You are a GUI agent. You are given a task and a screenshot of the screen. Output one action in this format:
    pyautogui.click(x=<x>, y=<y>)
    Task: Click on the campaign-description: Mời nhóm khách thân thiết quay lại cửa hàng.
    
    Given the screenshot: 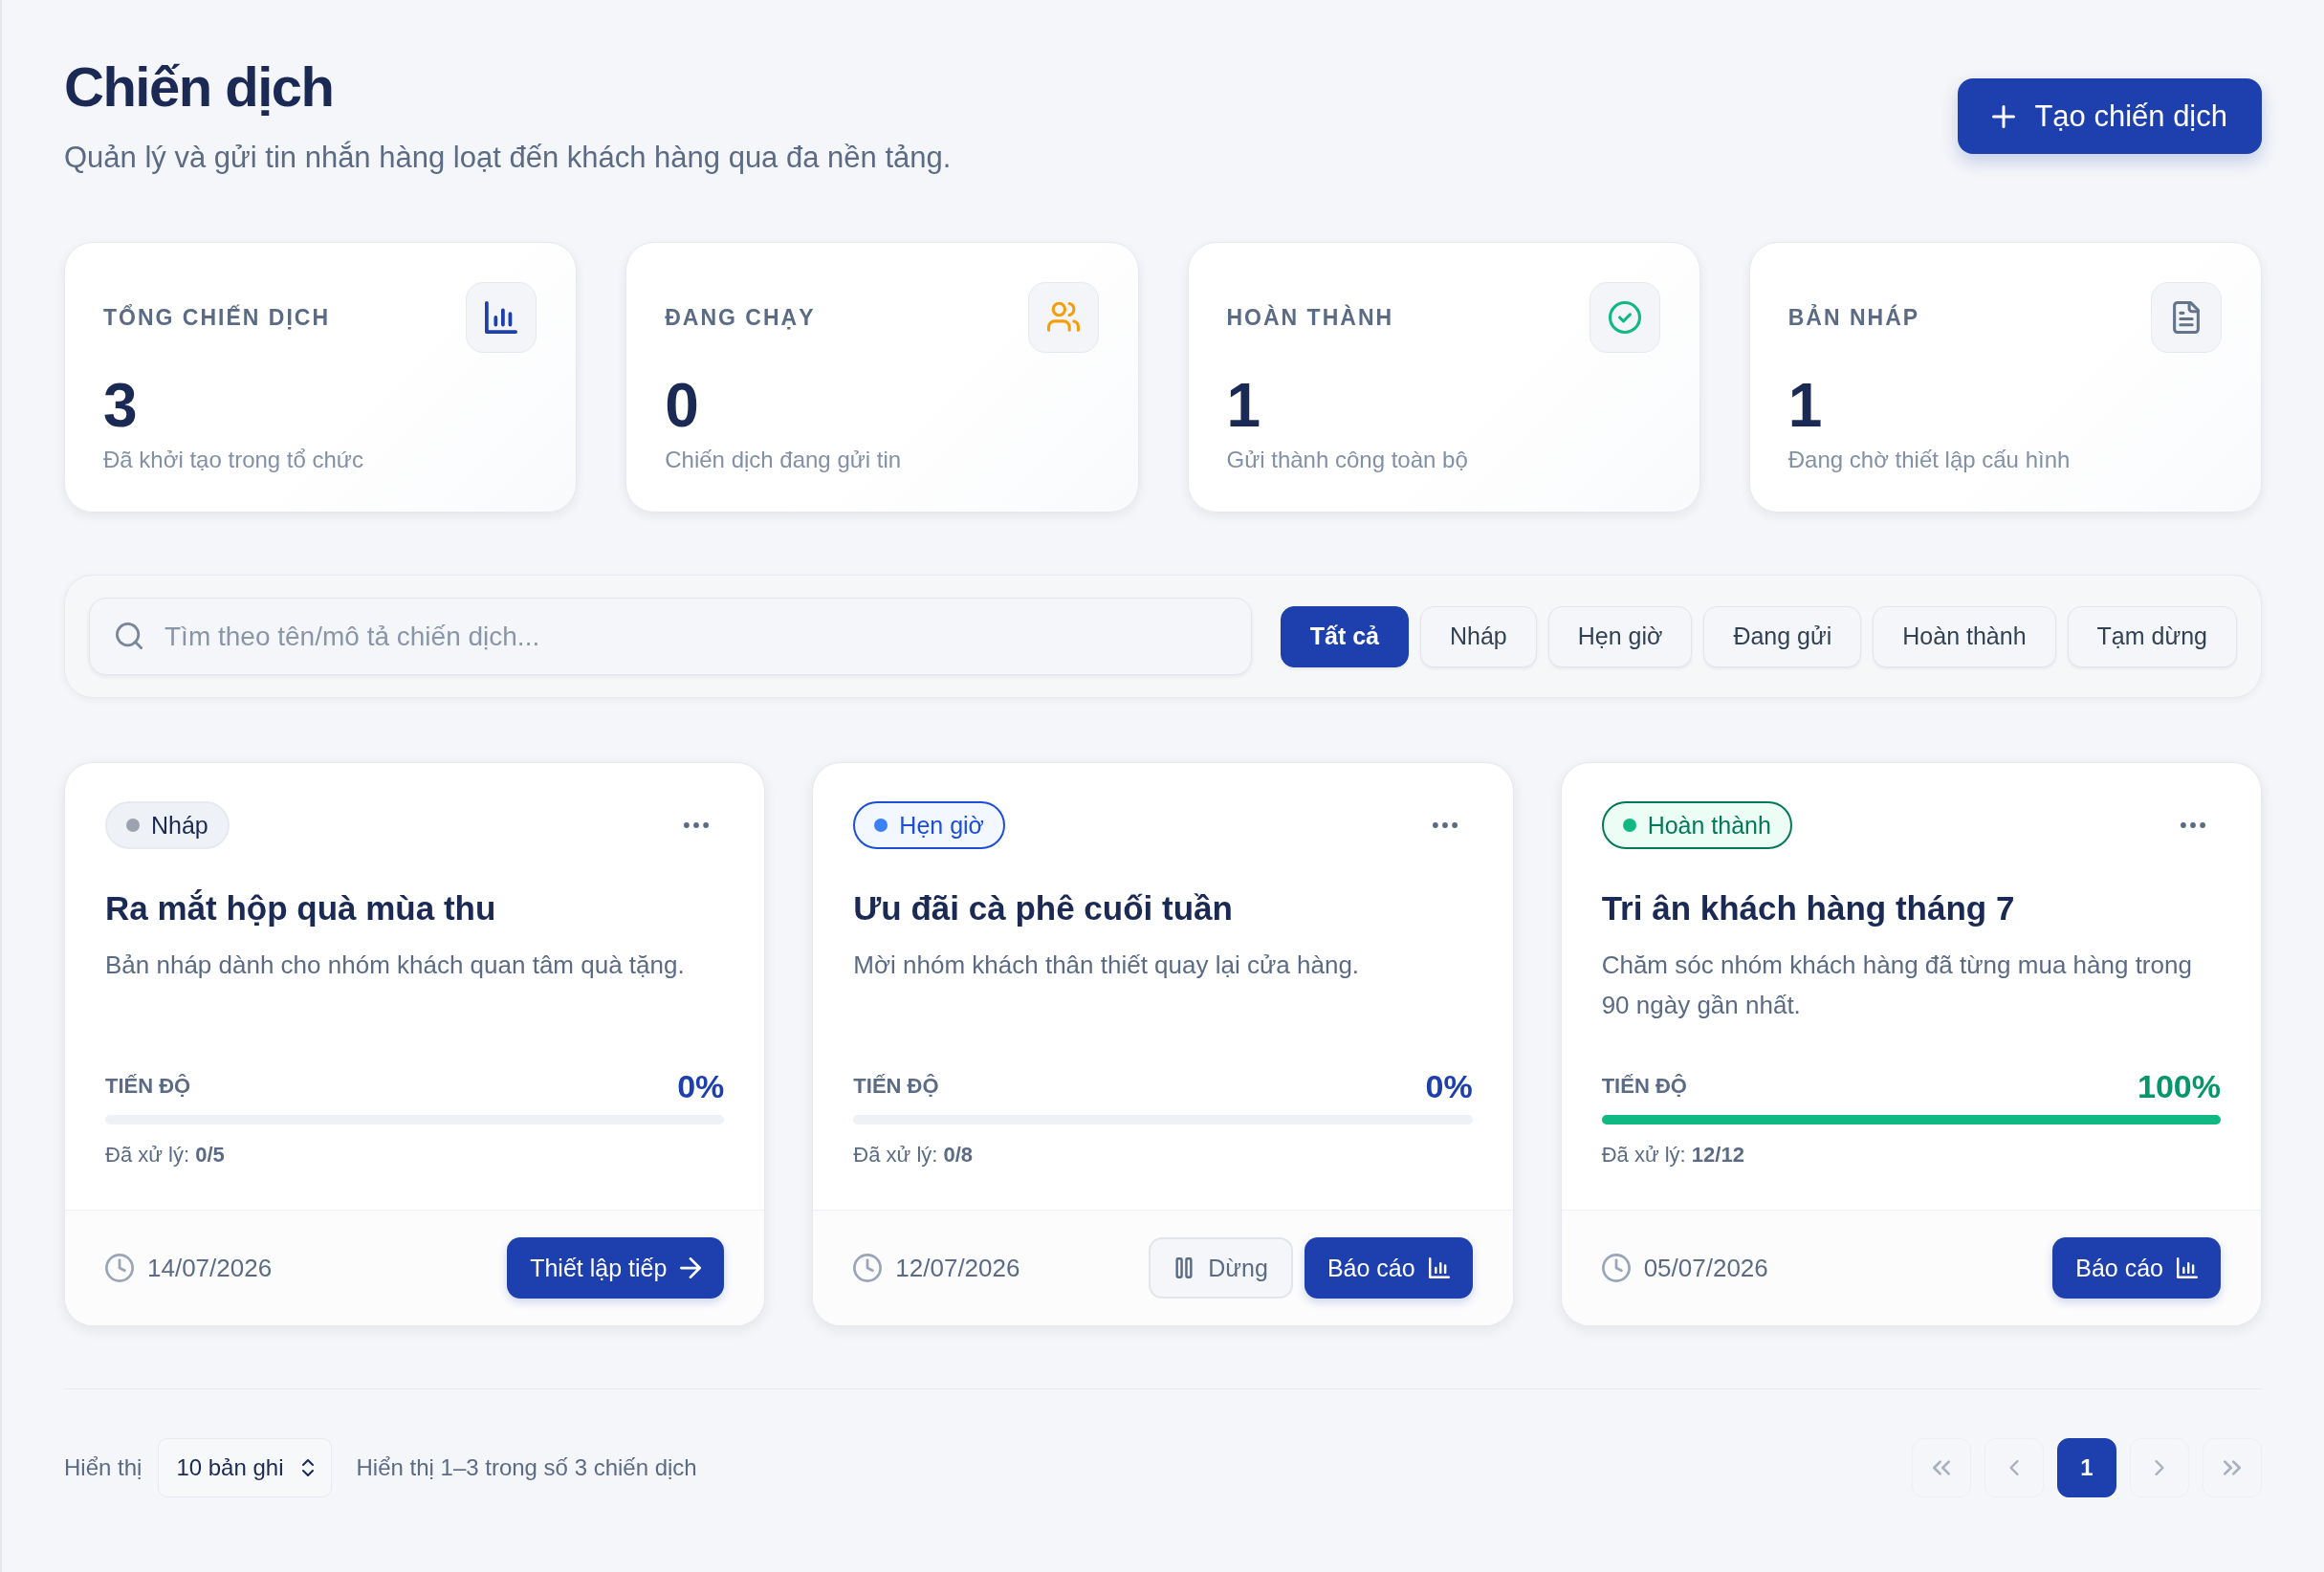 What is the action you would take?
    pyautogui.click(x=1107, y=966)
    